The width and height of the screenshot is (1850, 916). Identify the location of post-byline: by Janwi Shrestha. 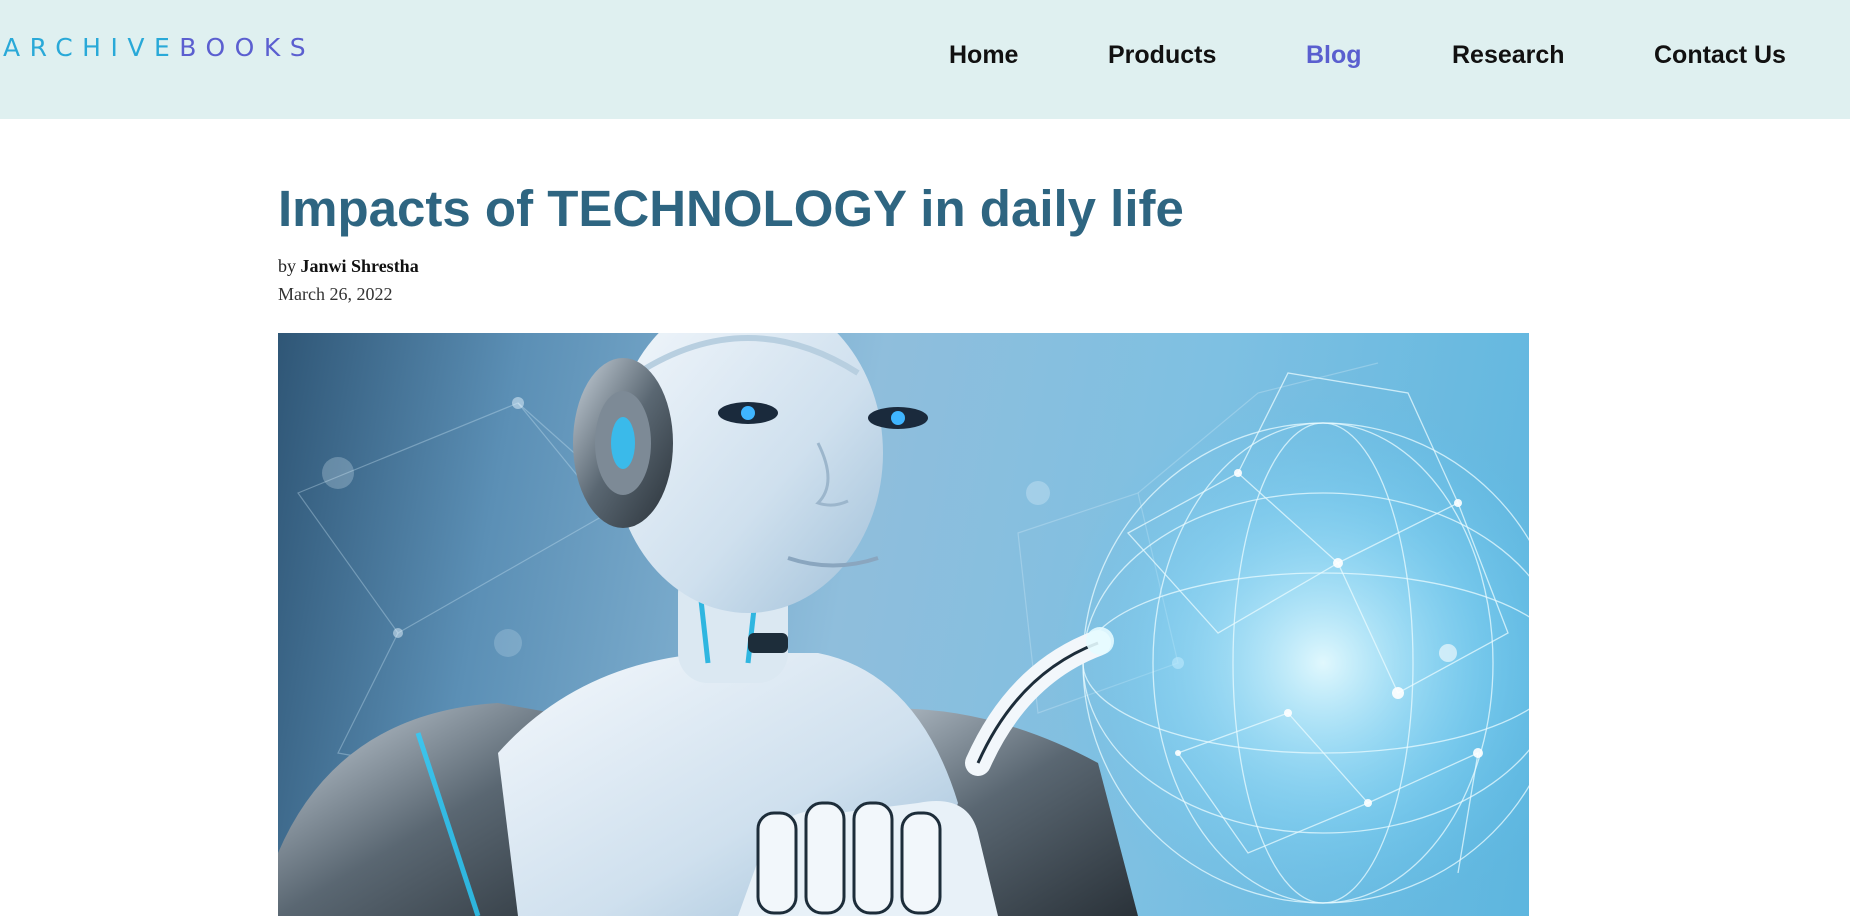
(348, 266).